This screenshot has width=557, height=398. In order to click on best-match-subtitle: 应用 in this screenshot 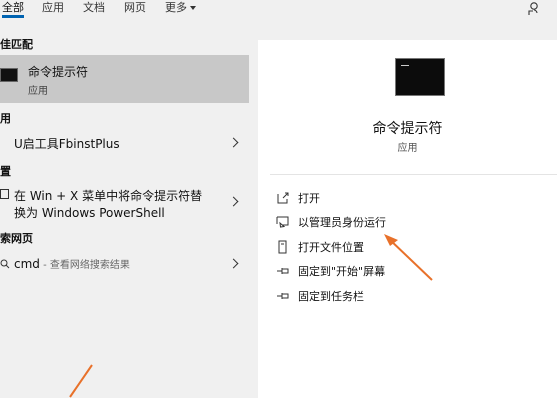, I will do `click(38, 91)`.